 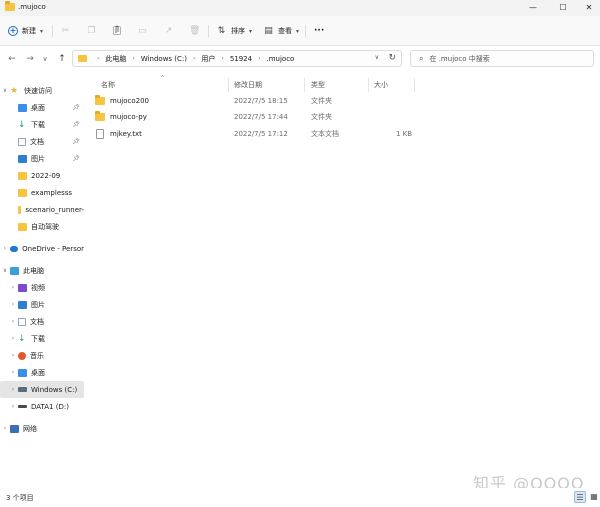 I want to click on sidebar-item-label: 音乐, so click(x=37, y=356).